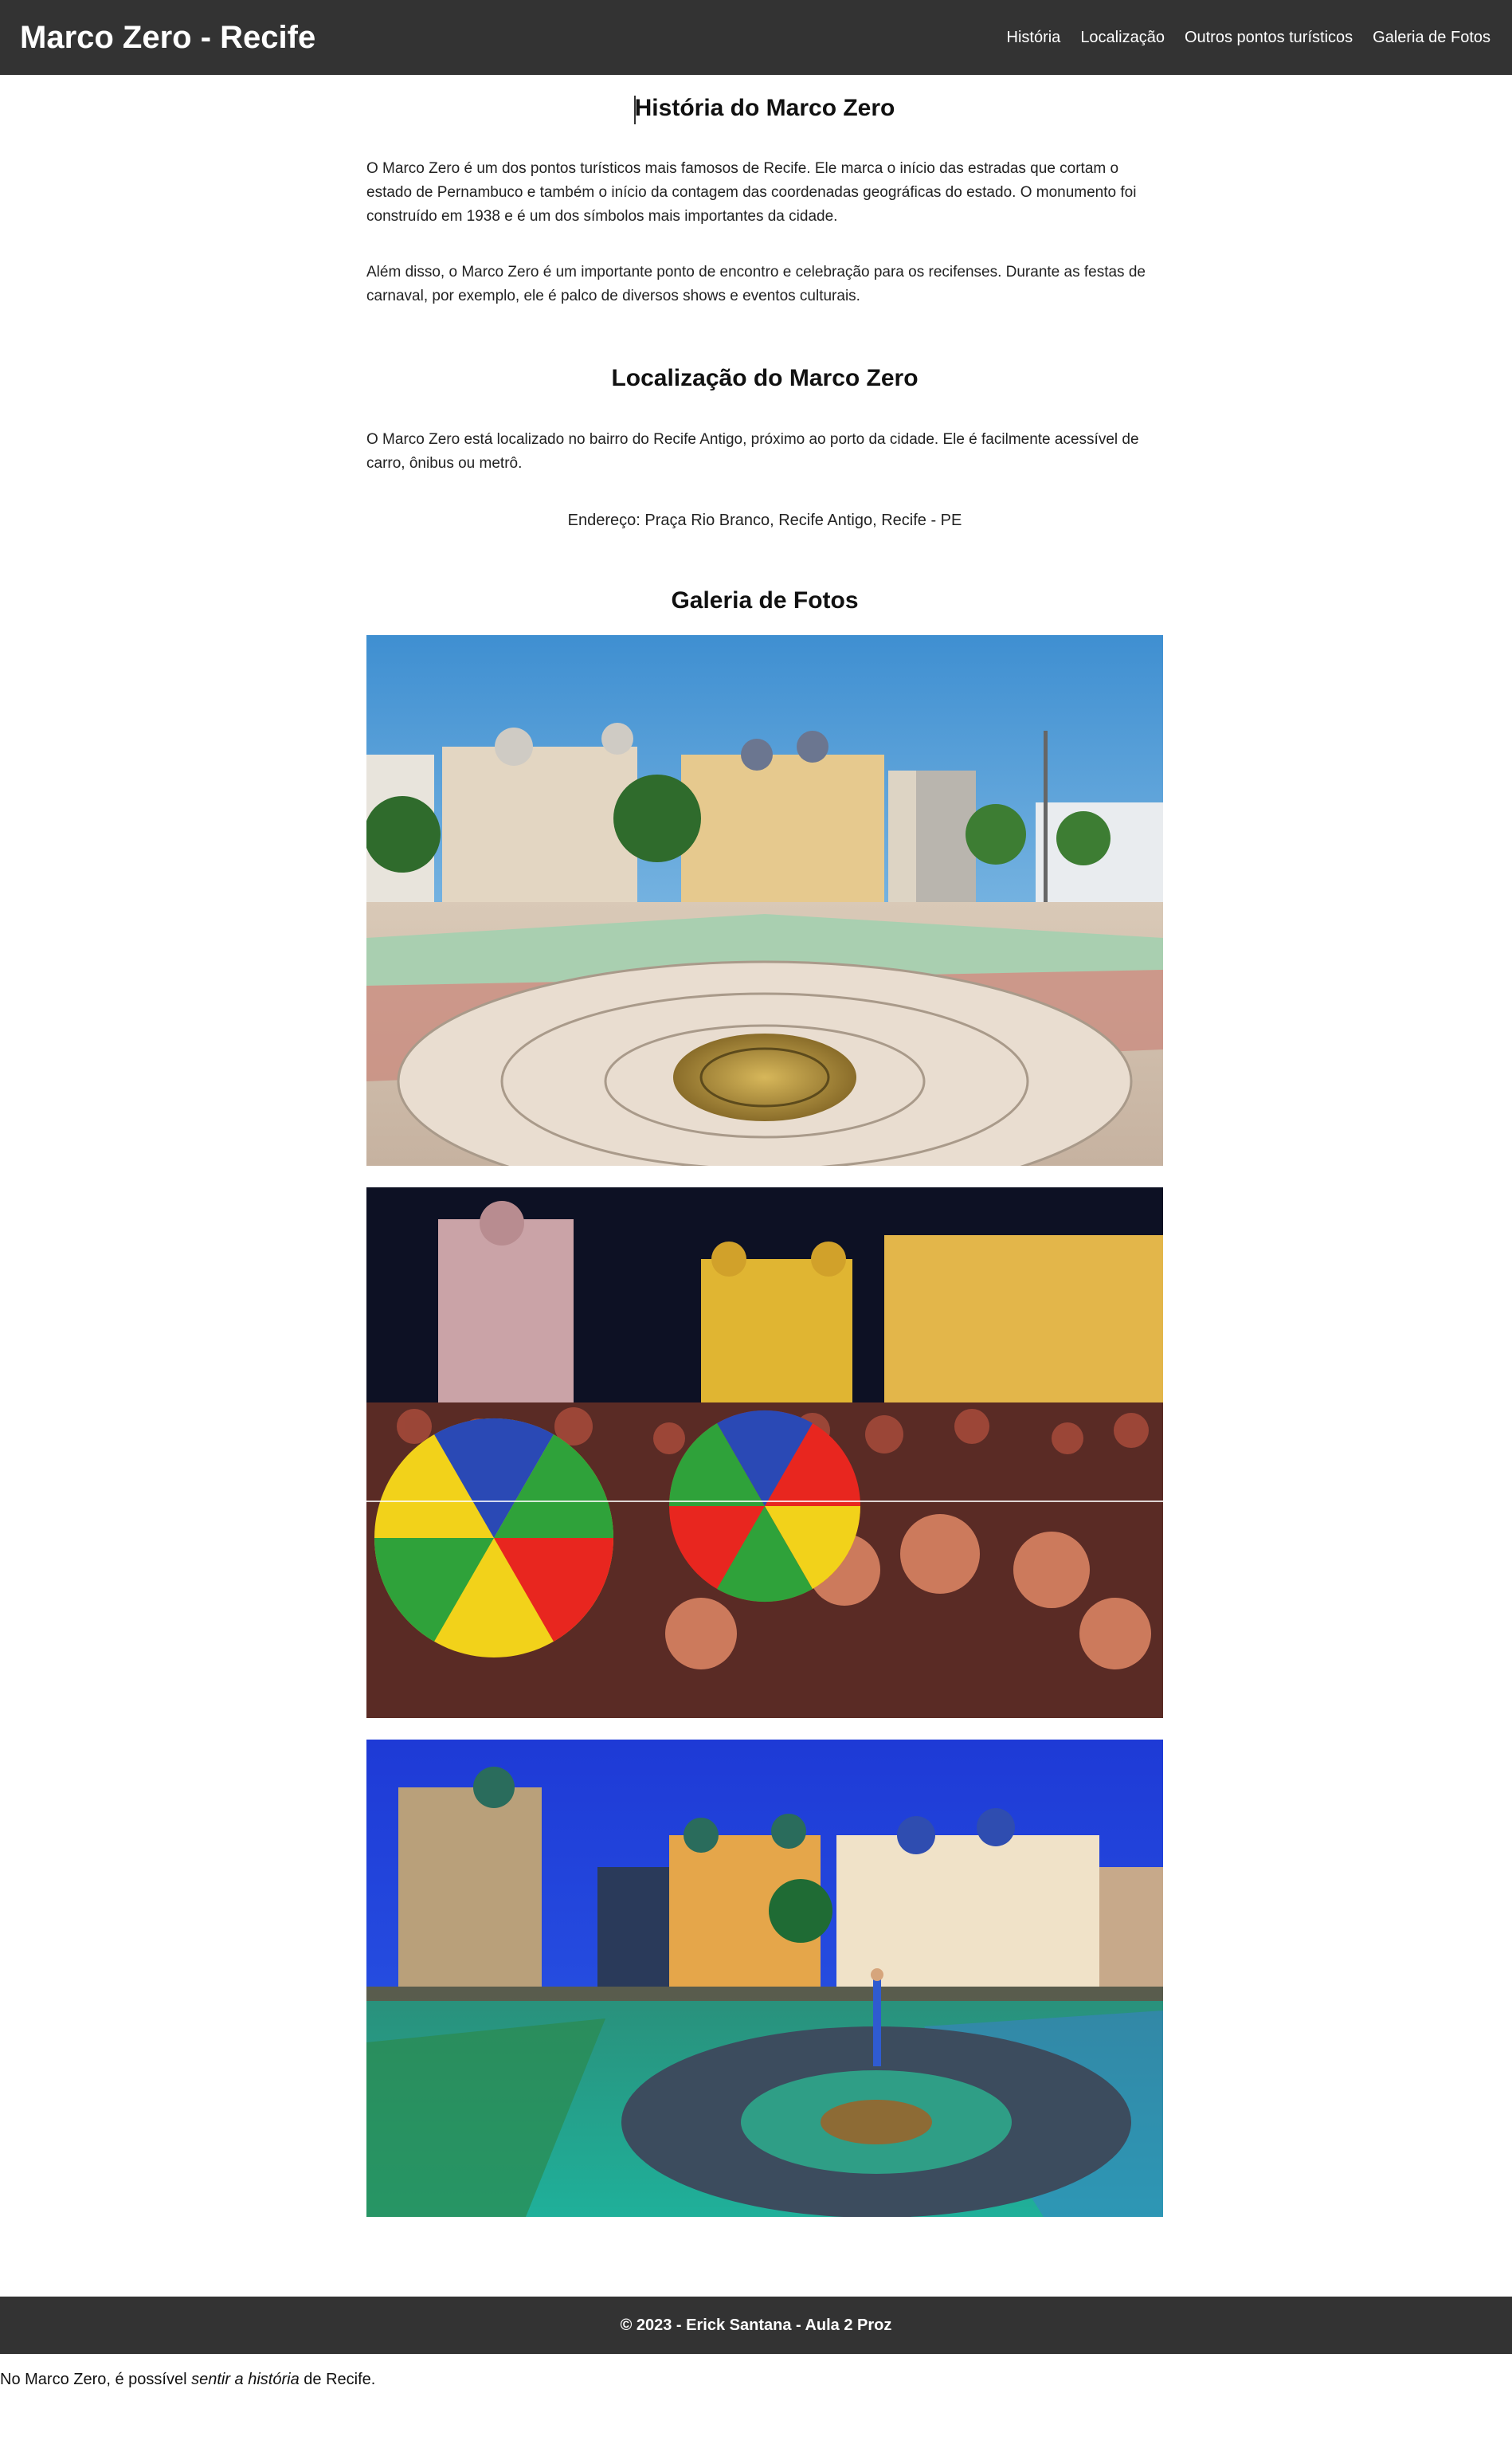 This screenshot has width=1512, height=2444. What do you see at coordinates (765, 108) in the screenshot?
I see `history-title: História do Marco Zero` at bounding box center [765, 108].